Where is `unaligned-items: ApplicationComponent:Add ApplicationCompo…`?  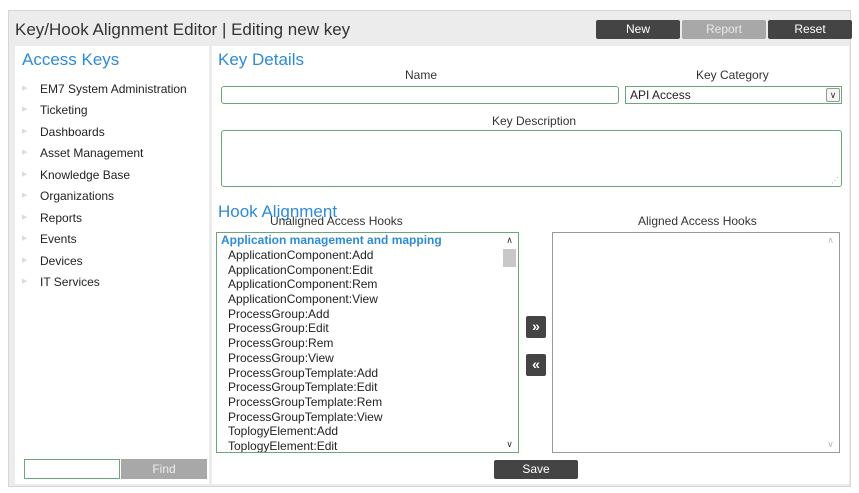
unaligned-items: ApplicationComponent:Add ApplicationCompo… is located at coordinates (367, 350).